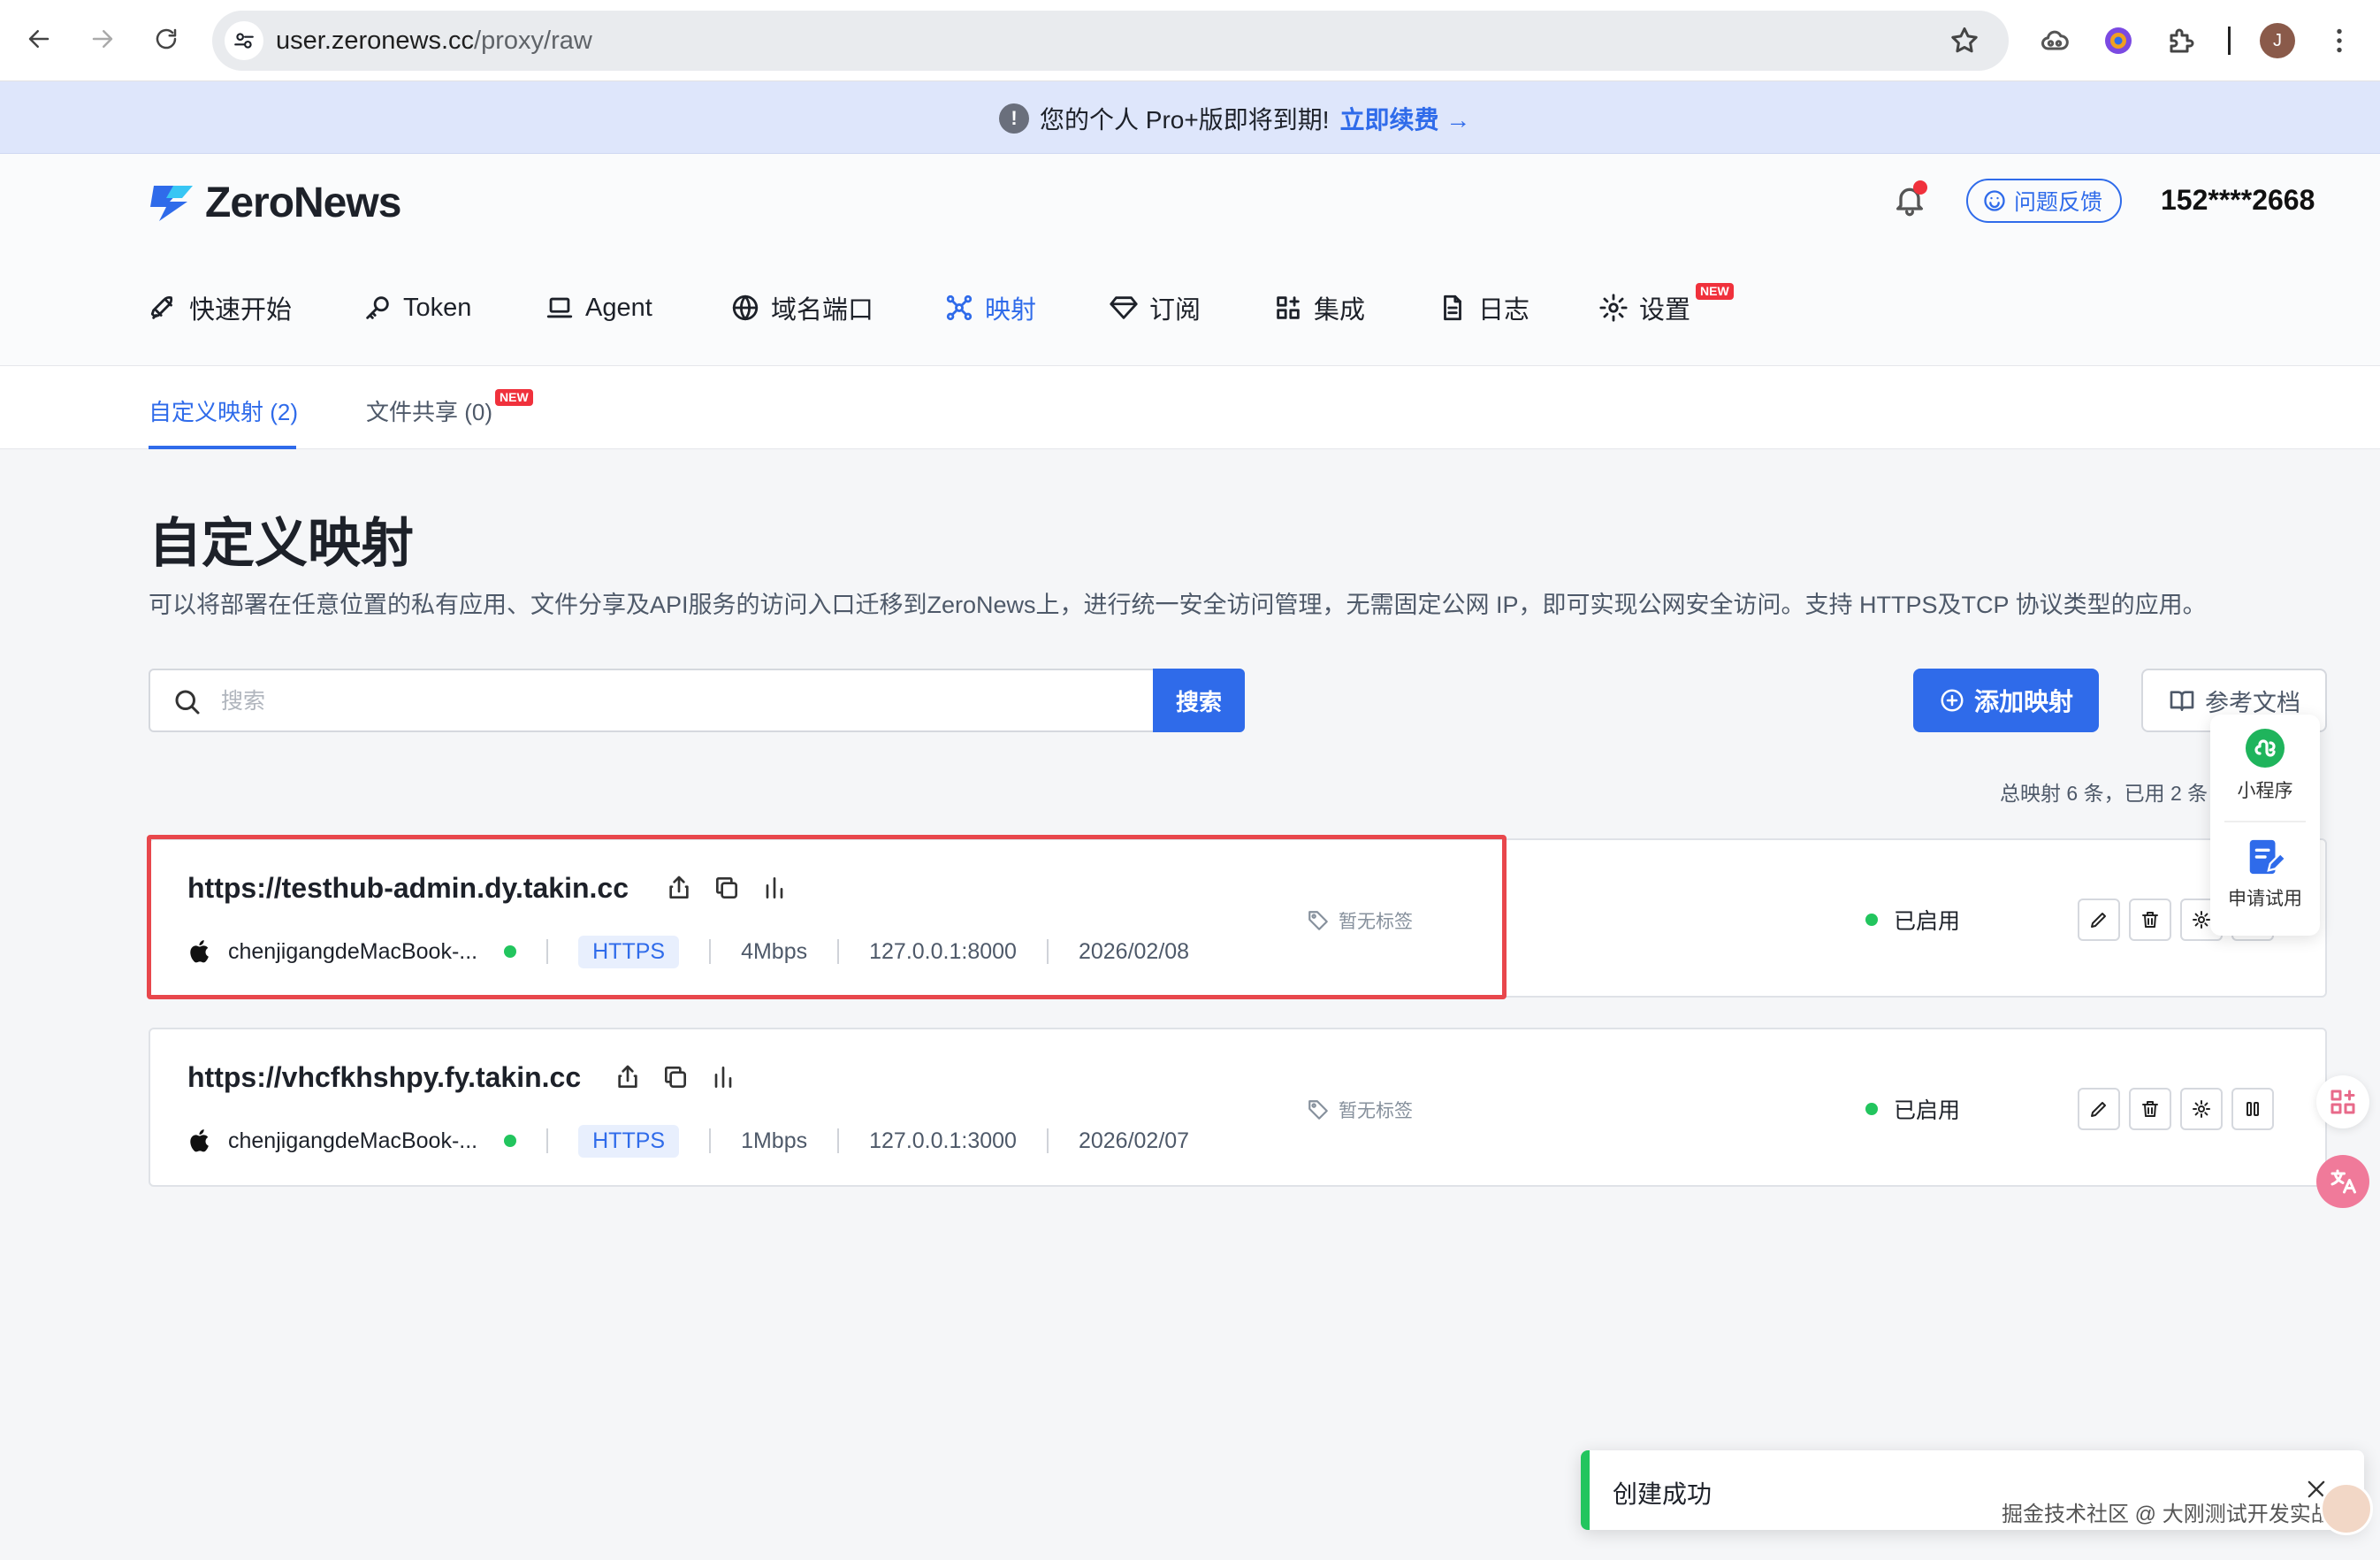 The image size is (2380, 1560). What do you see at coordinates (1504, 310) in the screenshot?
I see `nav-label: 日志` at bounding box center [1504, 310].